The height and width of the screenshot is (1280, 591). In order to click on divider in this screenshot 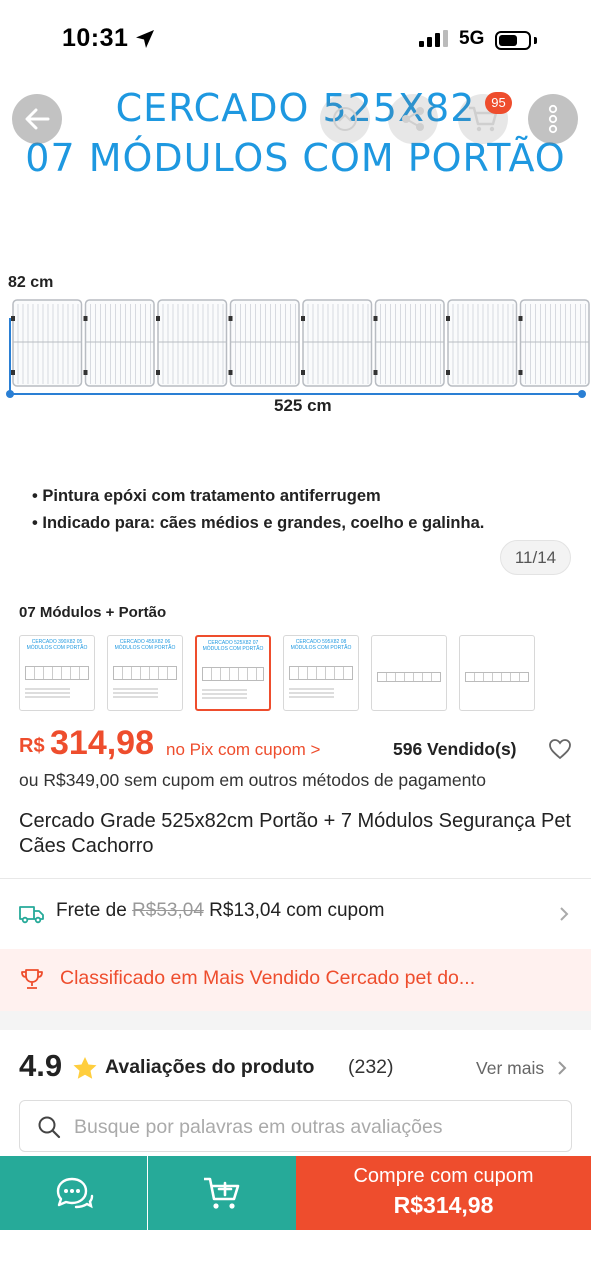, I will do `click(295, 878)`.